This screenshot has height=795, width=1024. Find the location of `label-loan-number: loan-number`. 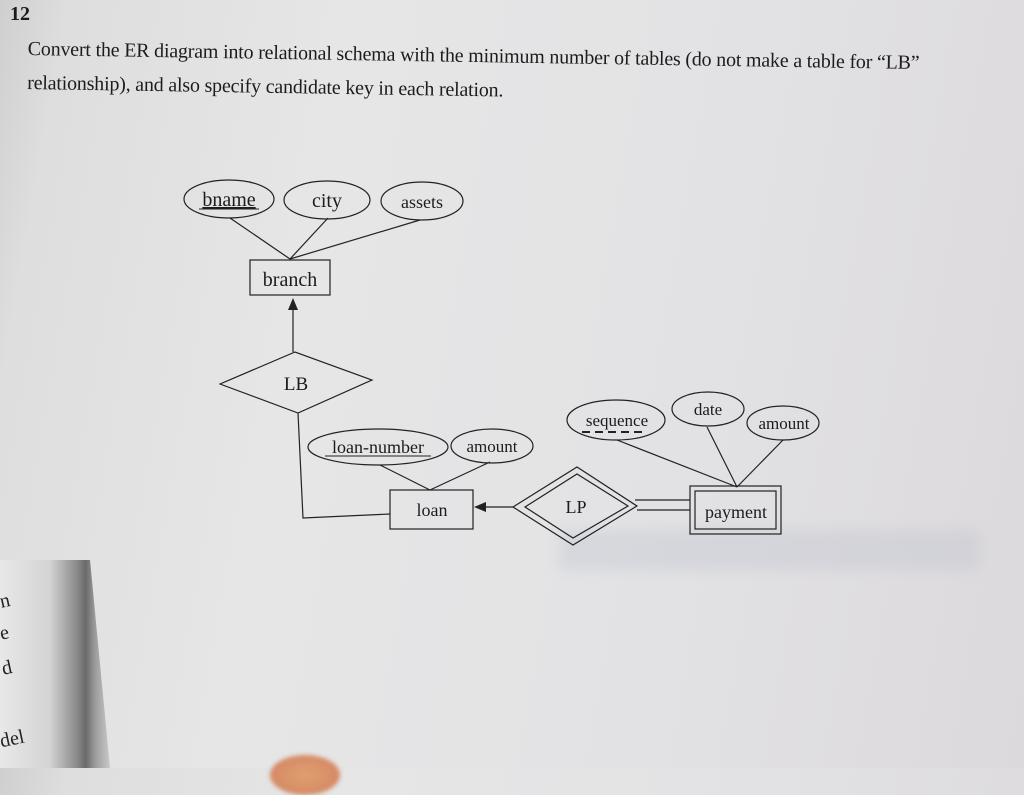

label-loan-number: loan-number is located at coordinates (378, 447).